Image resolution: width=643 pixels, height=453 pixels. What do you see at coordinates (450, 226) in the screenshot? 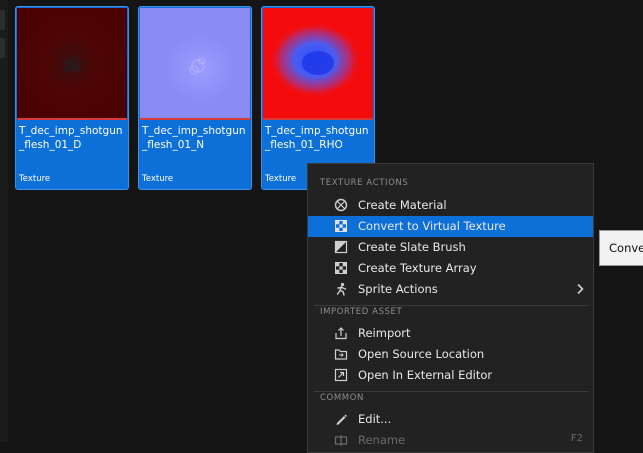
I see `menu-item-convert-virtual-texture: Convert to Virtual Texture` at bounding box center [450, 226].